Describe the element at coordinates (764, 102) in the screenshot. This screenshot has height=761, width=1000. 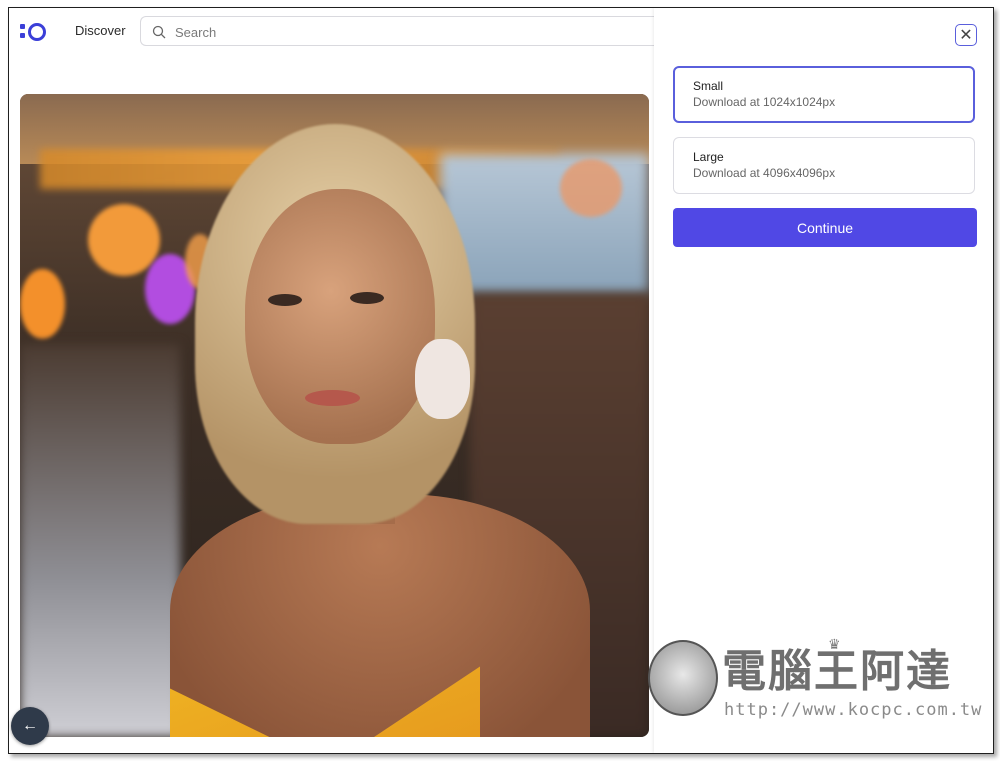
I see `option-description: Download at 1024x1024px` at that location.